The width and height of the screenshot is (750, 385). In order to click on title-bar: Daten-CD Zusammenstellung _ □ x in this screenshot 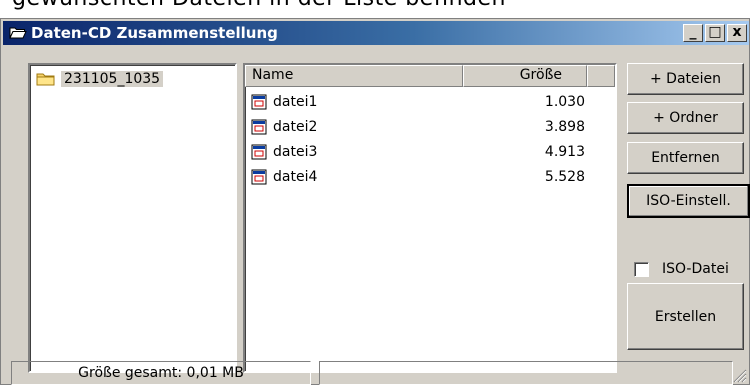, I will do `click(376, 33)`.